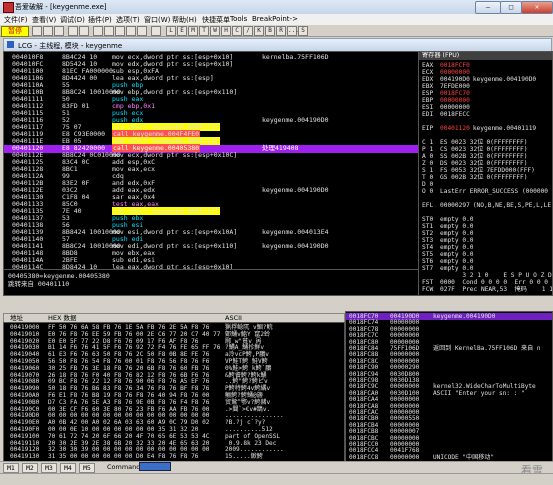 The image size is (553, 485). I want to click on info-line-1: 00405380=keygenme.00405380, so click(59, 276).